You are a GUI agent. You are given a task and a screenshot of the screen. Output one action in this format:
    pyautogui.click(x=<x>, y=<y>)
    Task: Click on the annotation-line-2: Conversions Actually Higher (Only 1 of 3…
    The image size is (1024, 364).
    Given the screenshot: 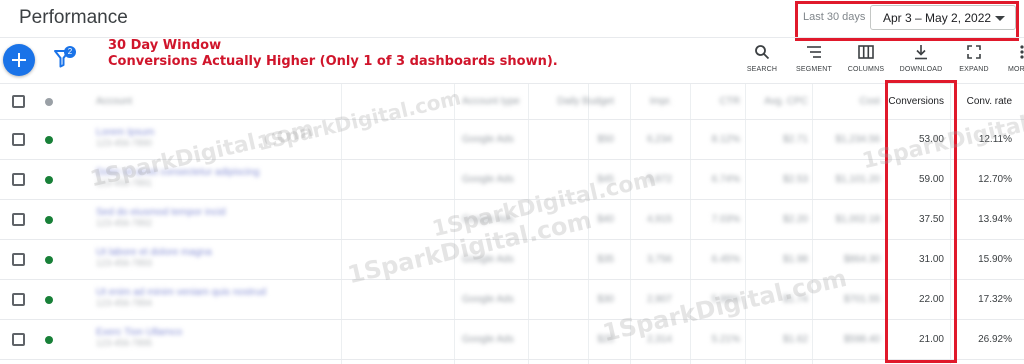 What is the action you would take?
    pyautogui.click(x=333, y=61)
    